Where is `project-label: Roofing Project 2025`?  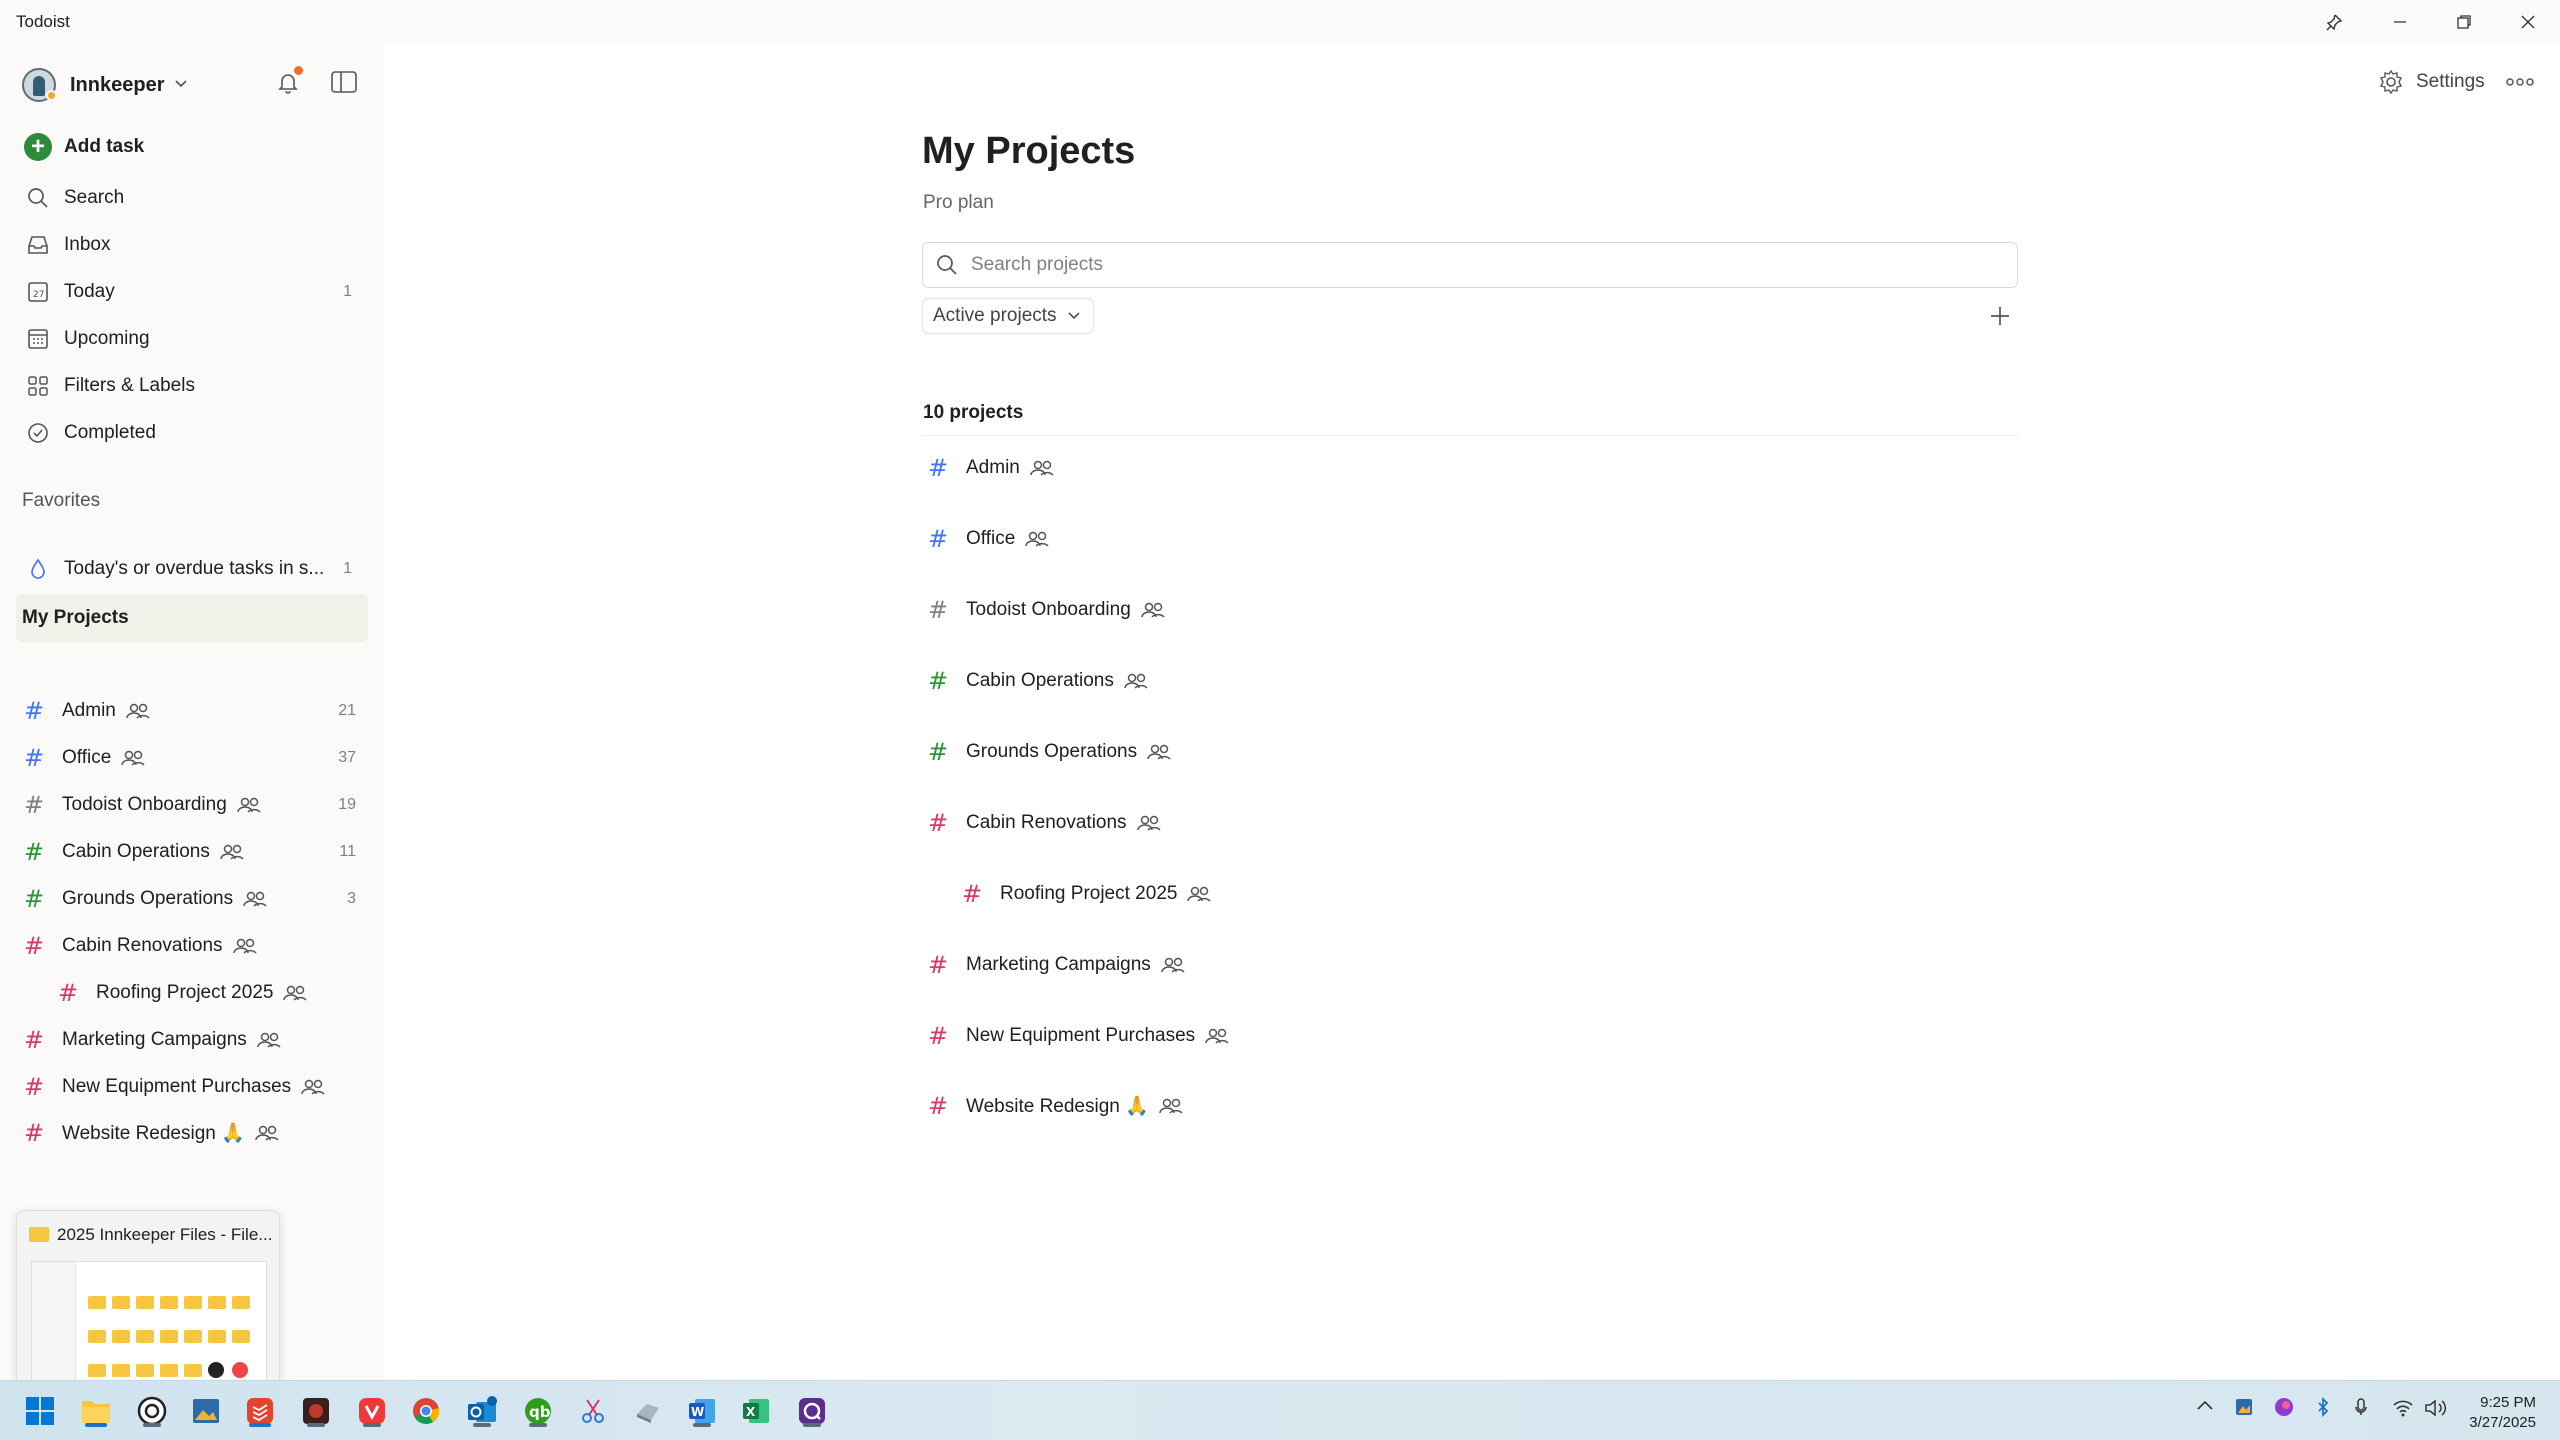 project-label: Roofing Project 2025 is located at coordinates (185, 992).